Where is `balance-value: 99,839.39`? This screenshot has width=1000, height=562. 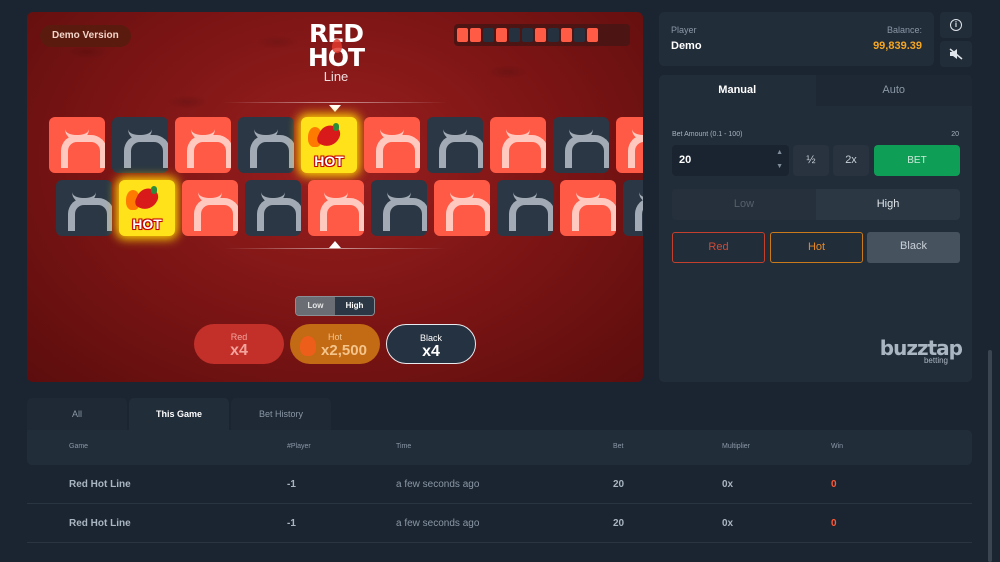
balance-value: 99,839.39 is located at coordinates (897, 46).